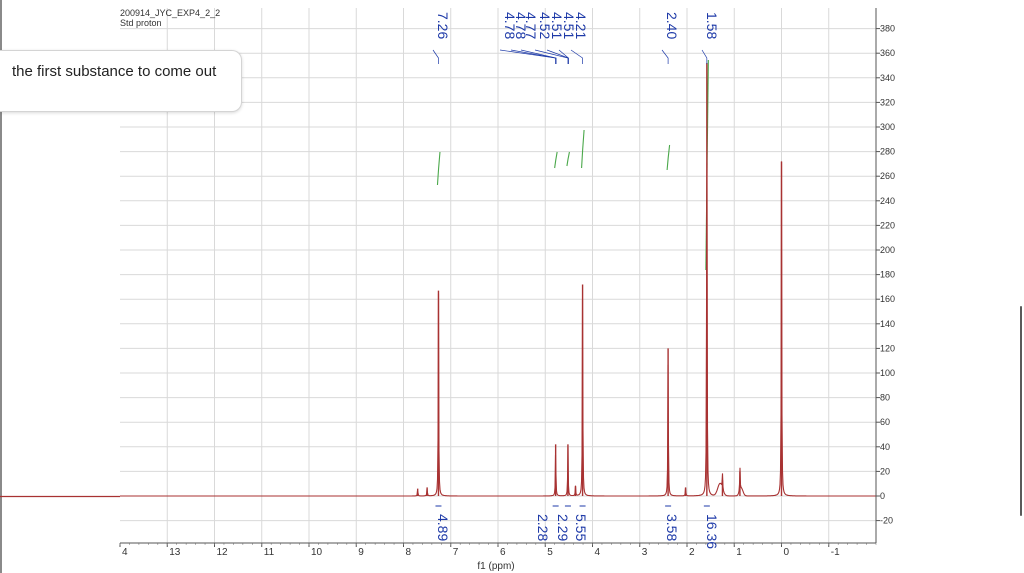 This screenshot has height=573, width=1024. What do you see at coordinates (572, 165) in the screenshot?
I see `integral-curves` at bounding box center [572, 165].